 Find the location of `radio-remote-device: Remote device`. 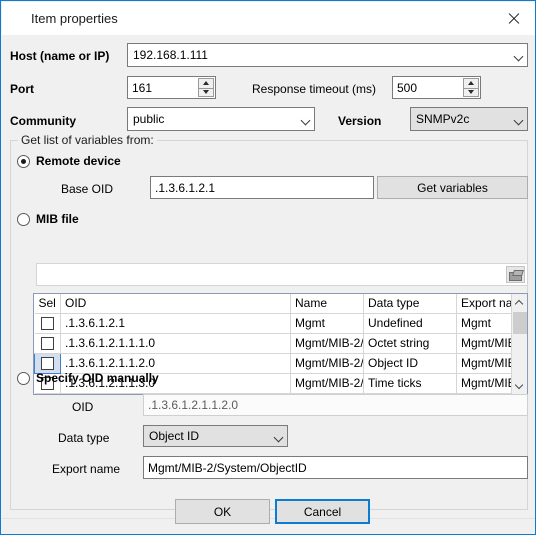

radio-remote-device: Remote device is located at coordinates (69, 161).